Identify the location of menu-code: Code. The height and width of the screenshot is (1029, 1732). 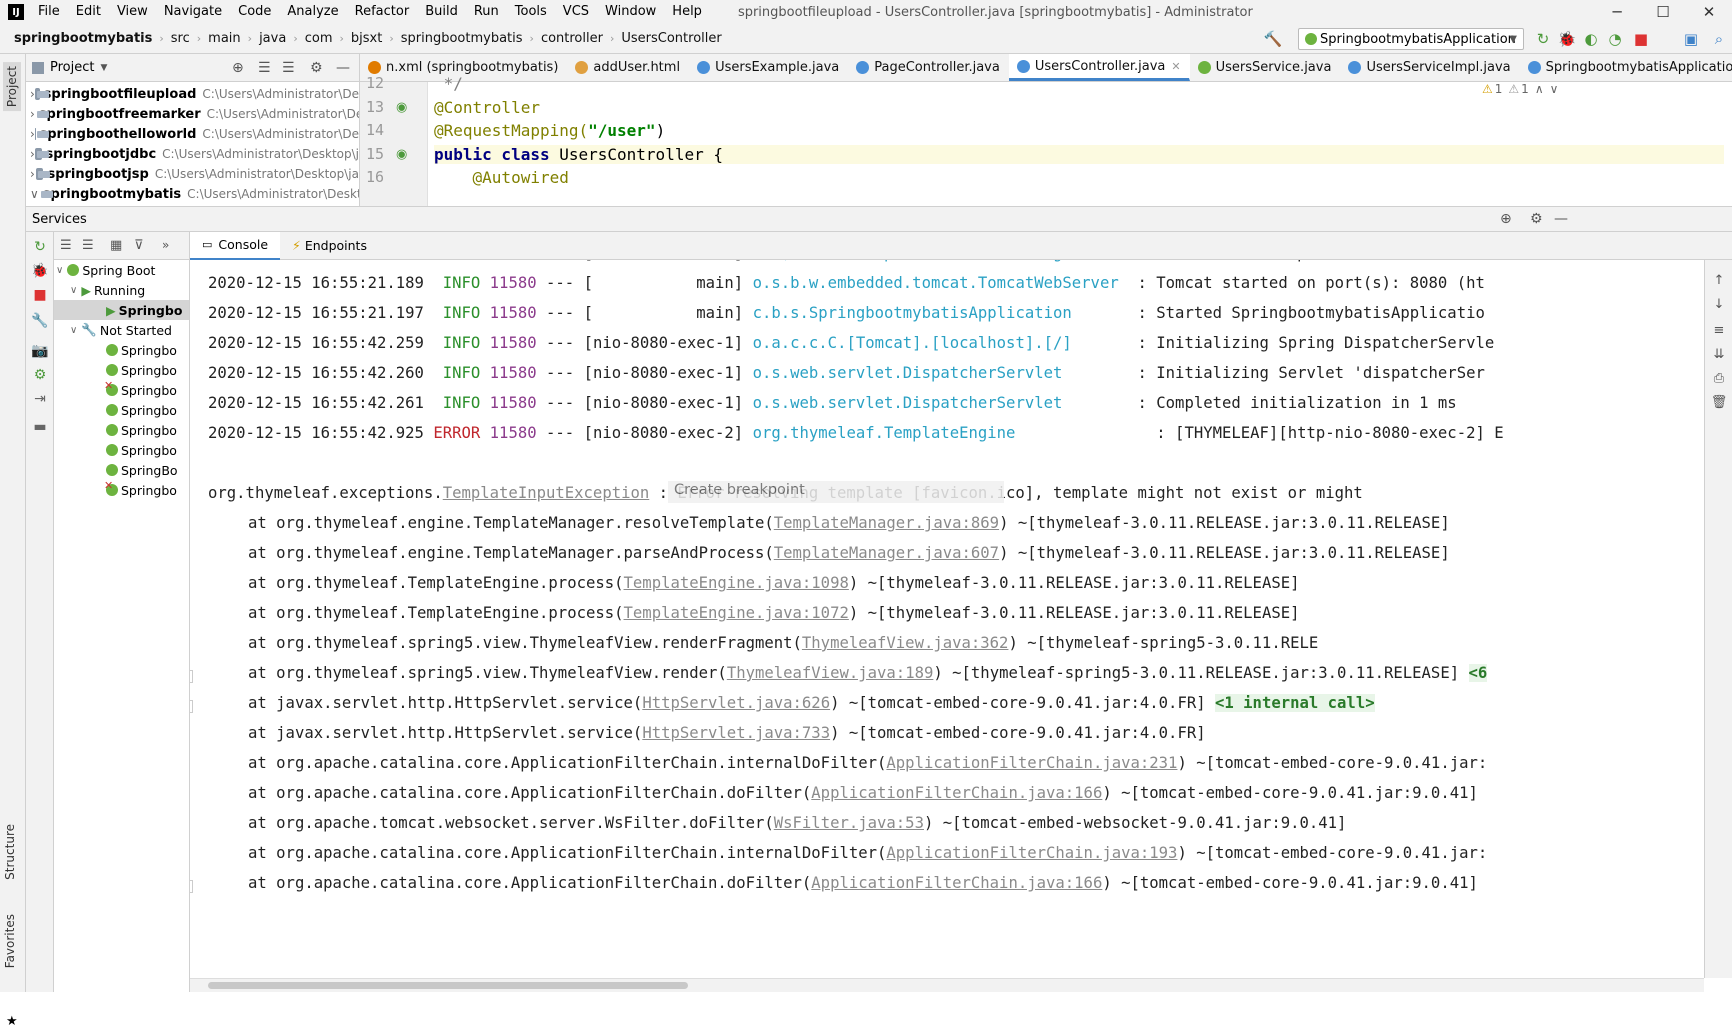
(254, 12).